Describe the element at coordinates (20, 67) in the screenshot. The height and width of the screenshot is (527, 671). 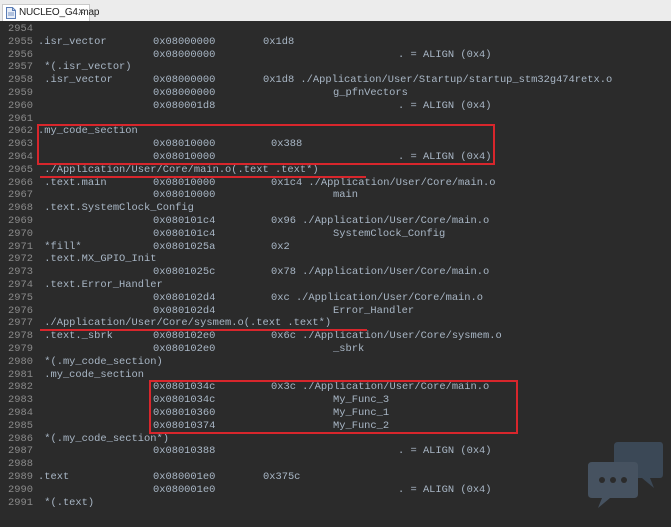
I see `line-number: 2957` at that location.